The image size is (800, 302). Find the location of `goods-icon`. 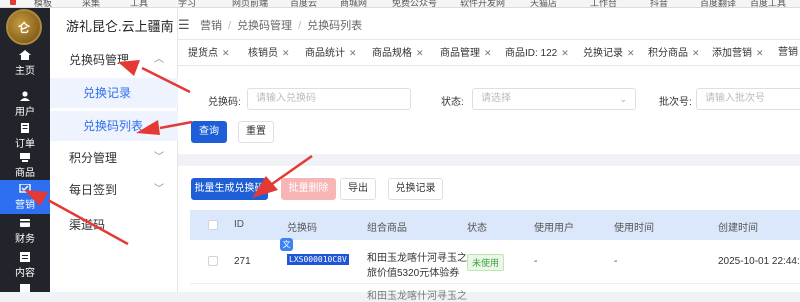

goods-icon is located at coordinates (25, 157).